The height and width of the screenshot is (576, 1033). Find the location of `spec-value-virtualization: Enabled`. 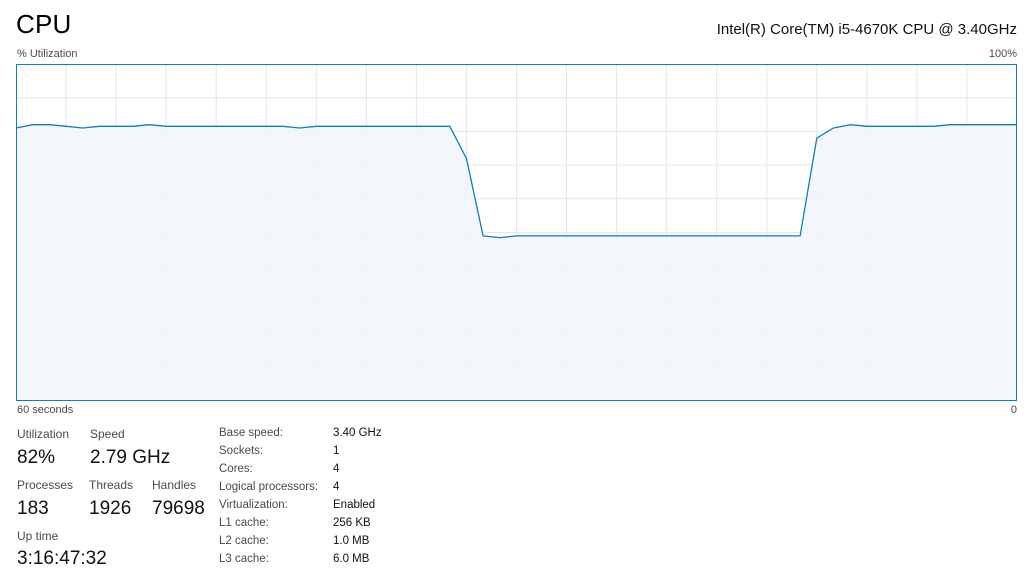

spec-value-virtualization: Enabled is located at coordinates (354, 505).